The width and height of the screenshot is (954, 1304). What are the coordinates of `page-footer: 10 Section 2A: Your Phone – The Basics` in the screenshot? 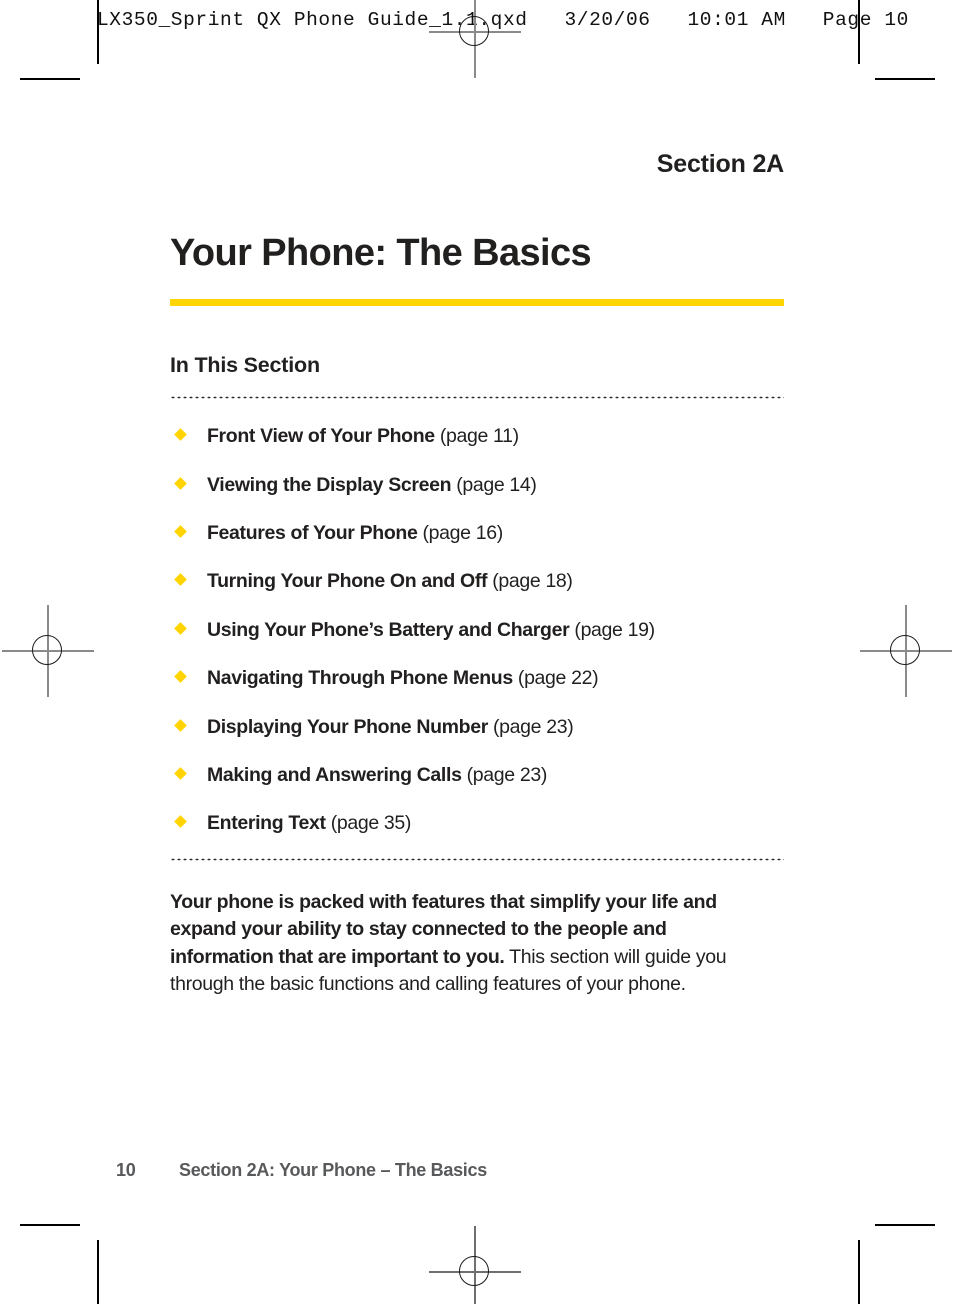 It's located at (301, 1170).